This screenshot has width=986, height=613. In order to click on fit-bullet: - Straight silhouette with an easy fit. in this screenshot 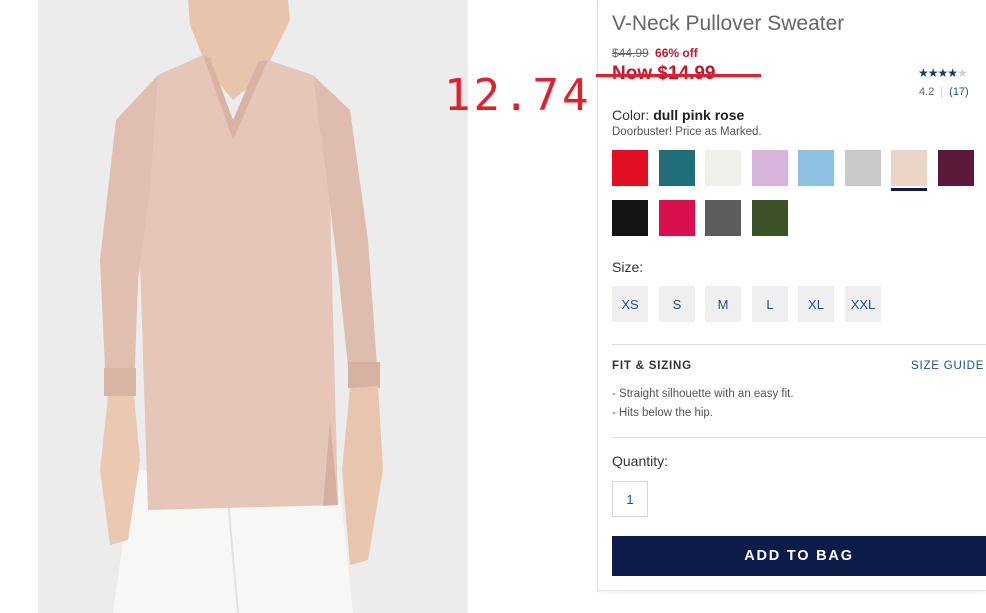, I will do `click(703, 394)`.